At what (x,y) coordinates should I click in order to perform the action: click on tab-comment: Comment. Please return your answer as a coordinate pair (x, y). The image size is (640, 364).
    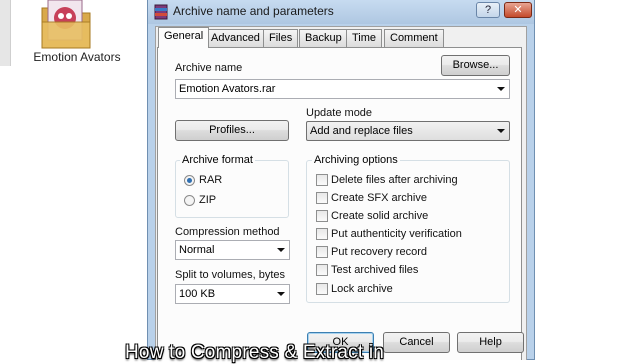
    Looking at the image, I should click on (414, 38).